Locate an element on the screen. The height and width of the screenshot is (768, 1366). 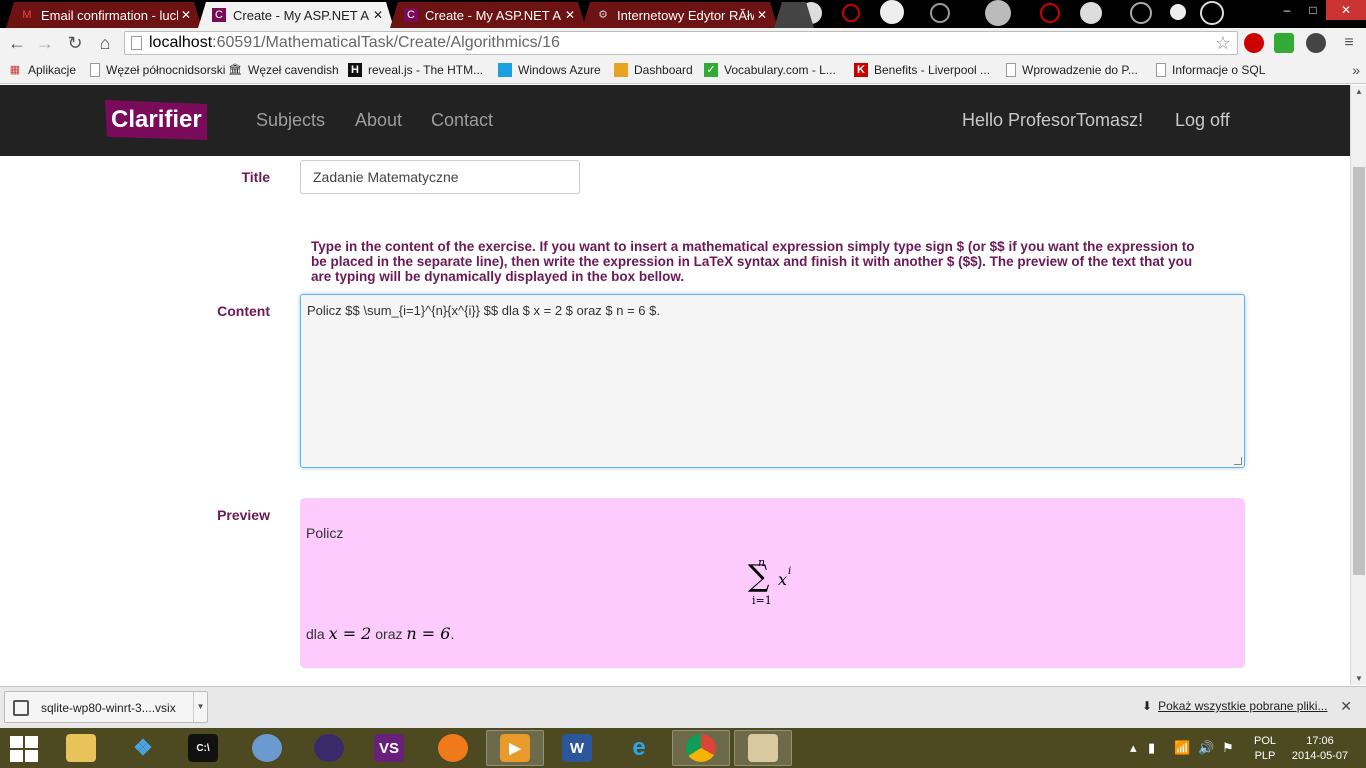
media-player-icon: ▶ is located at coordinates (515, 748).